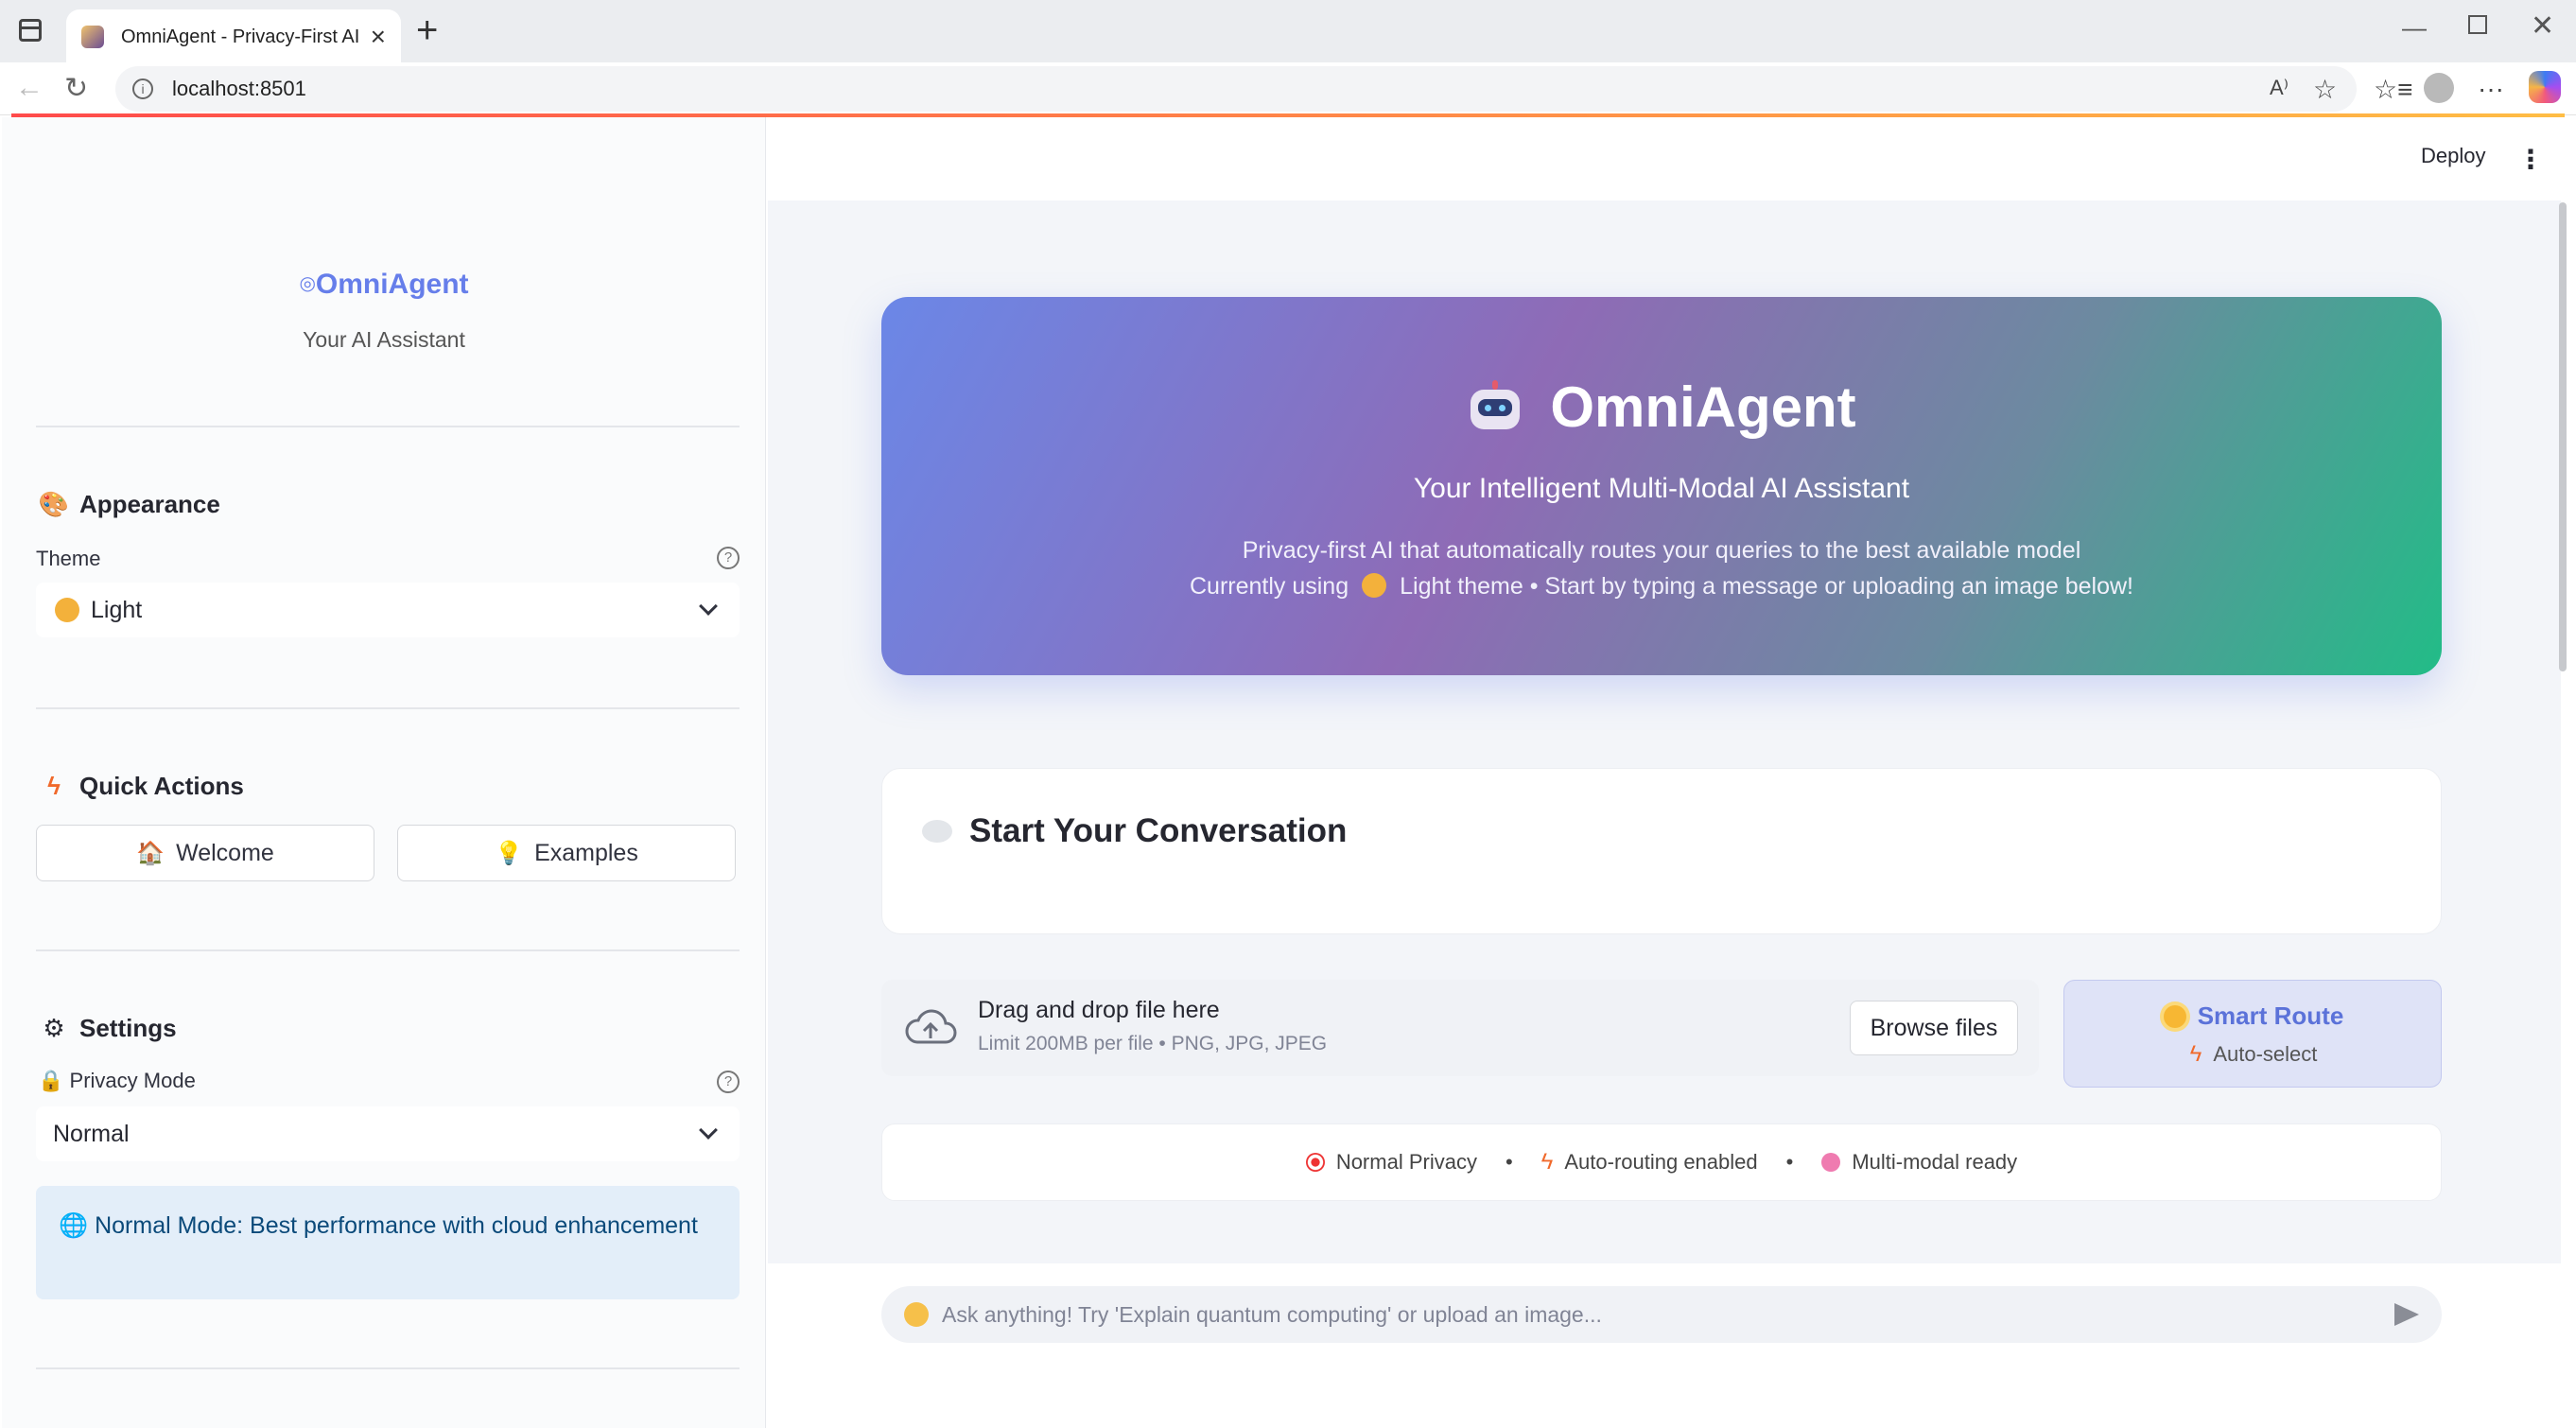 This screenshot has width=2576, height=1428. What do you see at coordinates (2414, 28) in the screenshot?
I see `minimize-icon: —` at bounding box center [2414, 28].